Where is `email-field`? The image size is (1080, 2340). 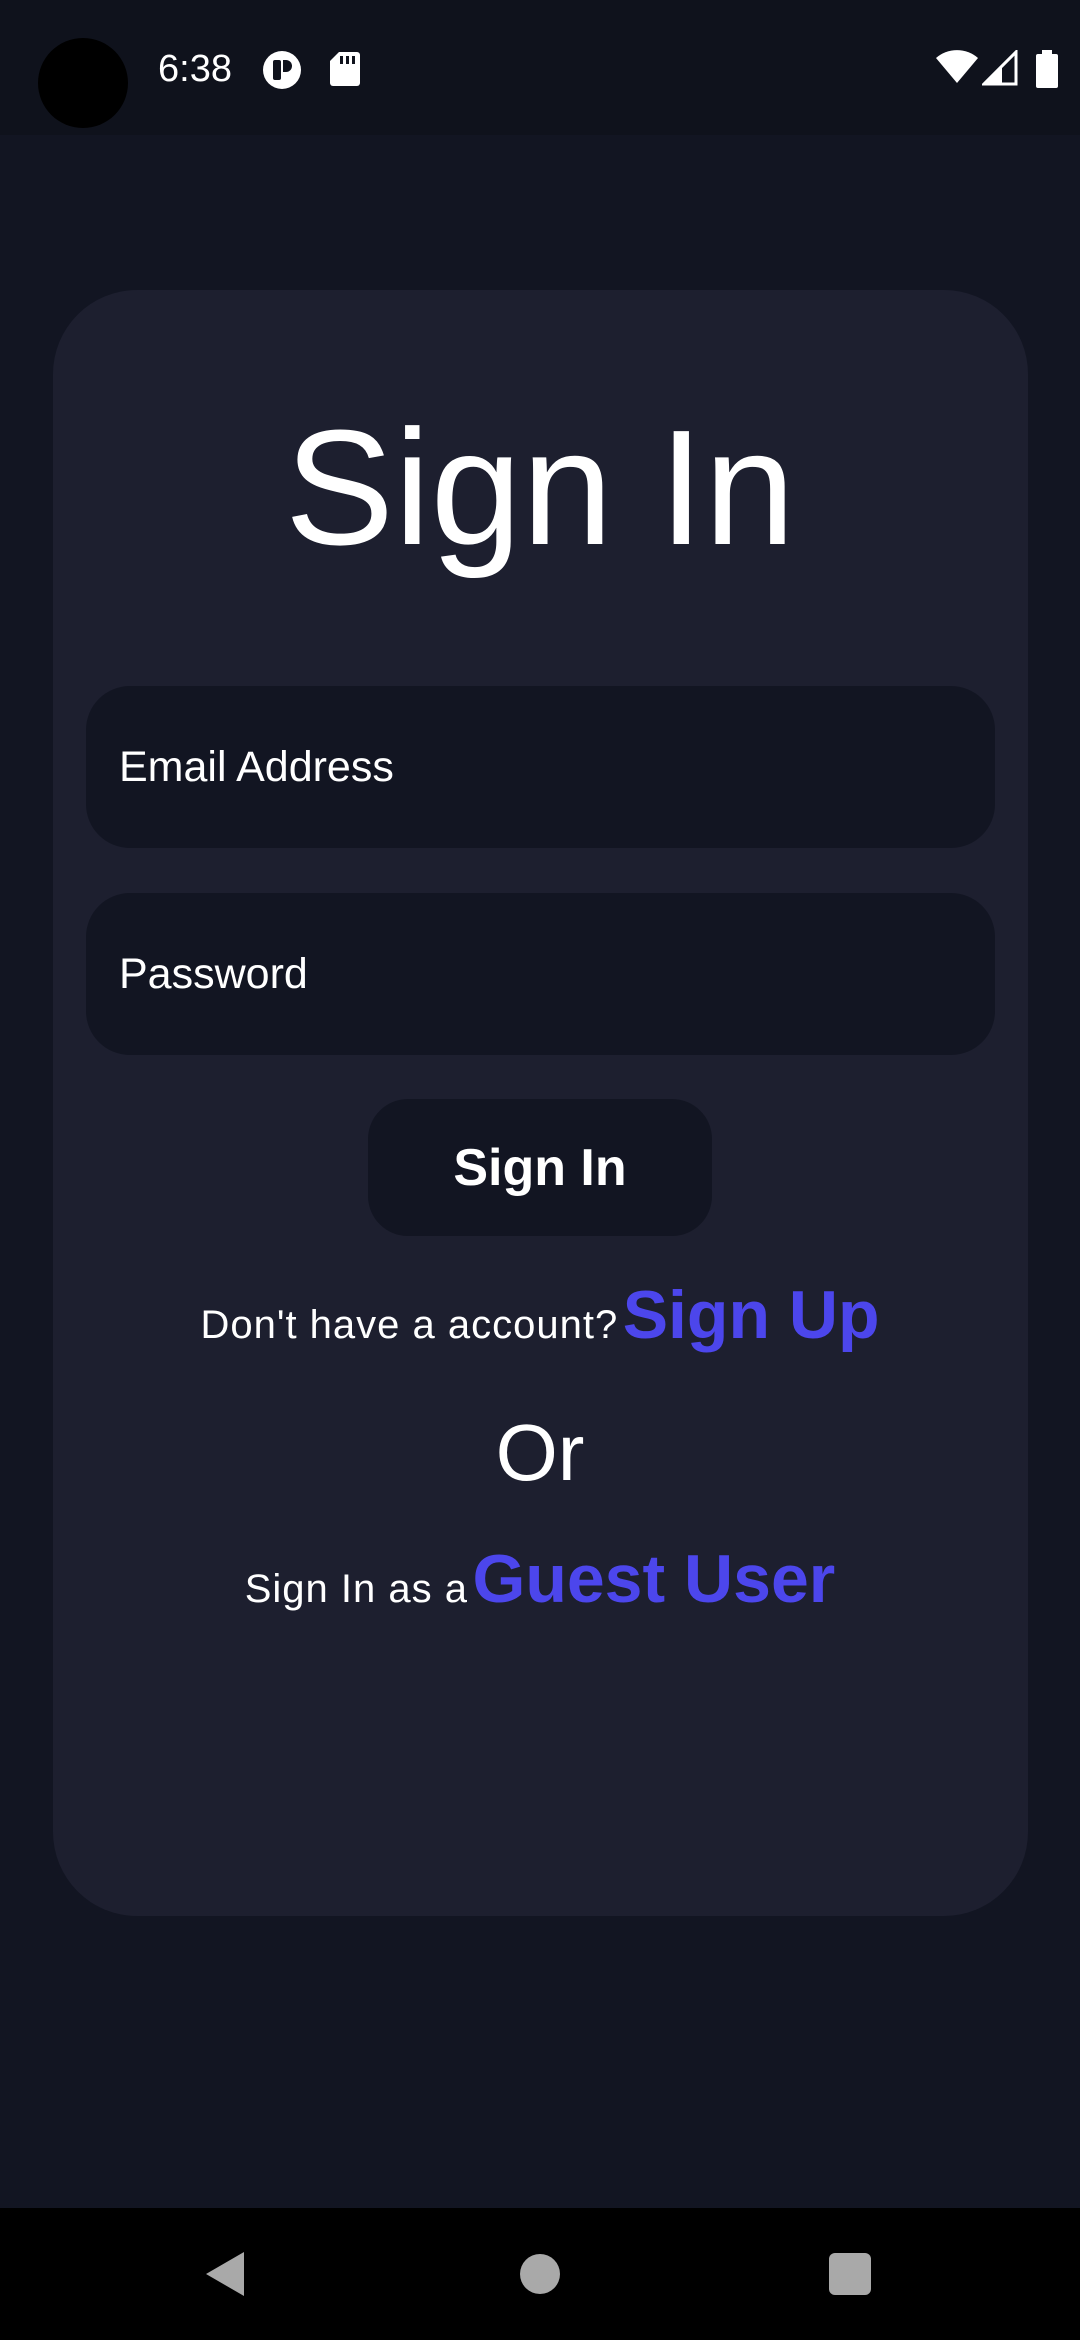 email-field is located at coordinates (540, 767).